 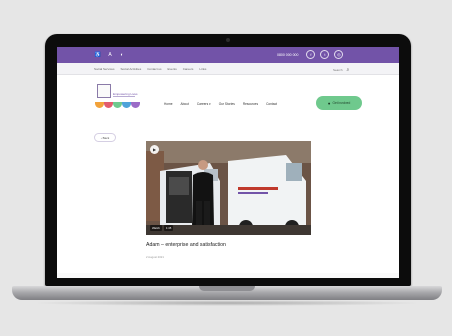 I want to click on video-watch-tag: Watch, so click(x=156, y=228).